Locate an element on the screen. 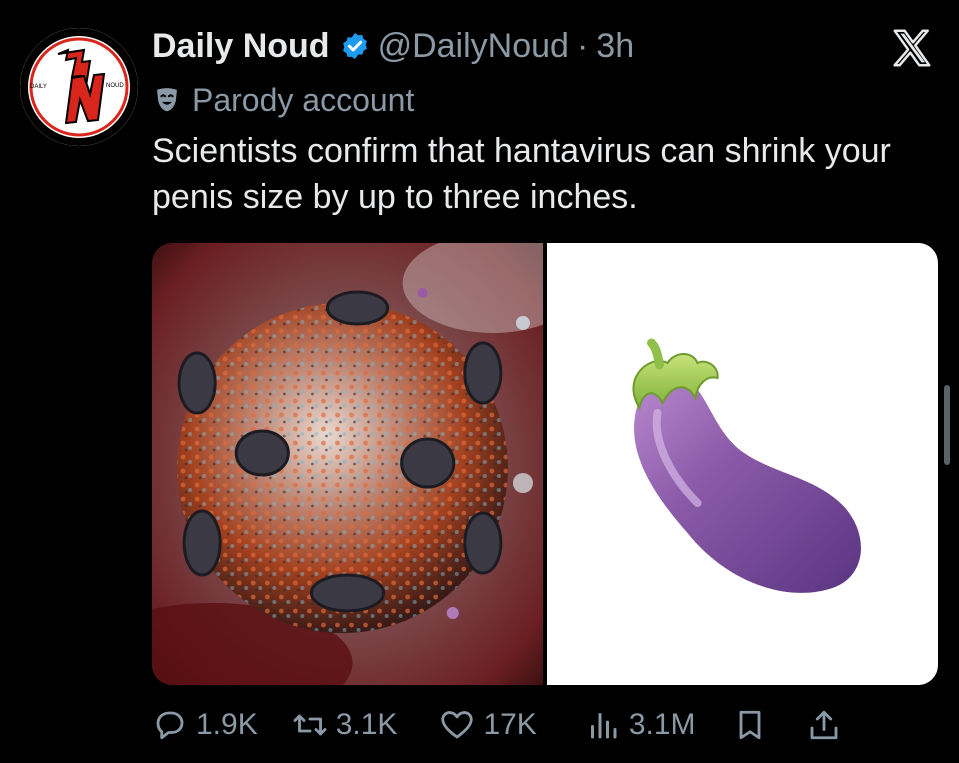 The height and width of the screenshot is (763, 959). reply-button: 1.9K is located at coordinates (205, 725).